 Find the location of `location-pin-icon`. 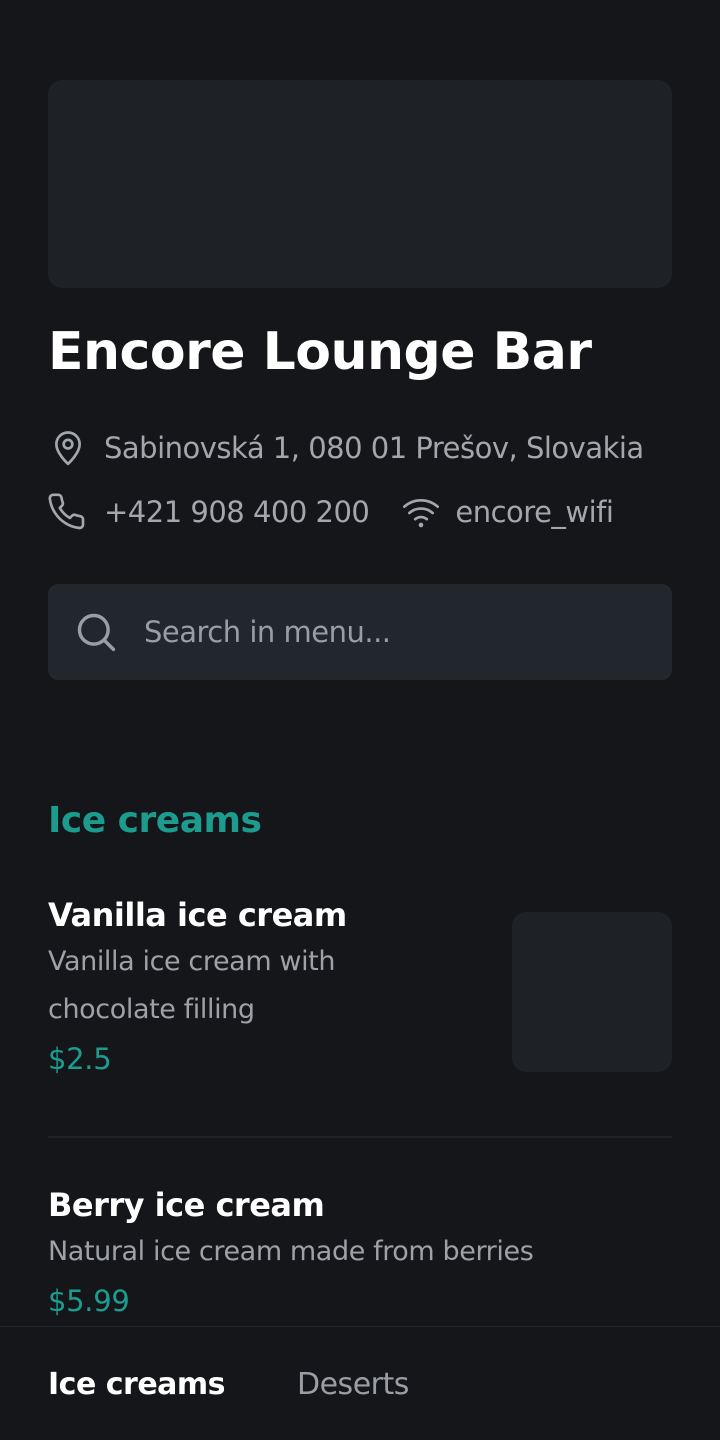

location-pin-icon is located at coordinates (68, 448).